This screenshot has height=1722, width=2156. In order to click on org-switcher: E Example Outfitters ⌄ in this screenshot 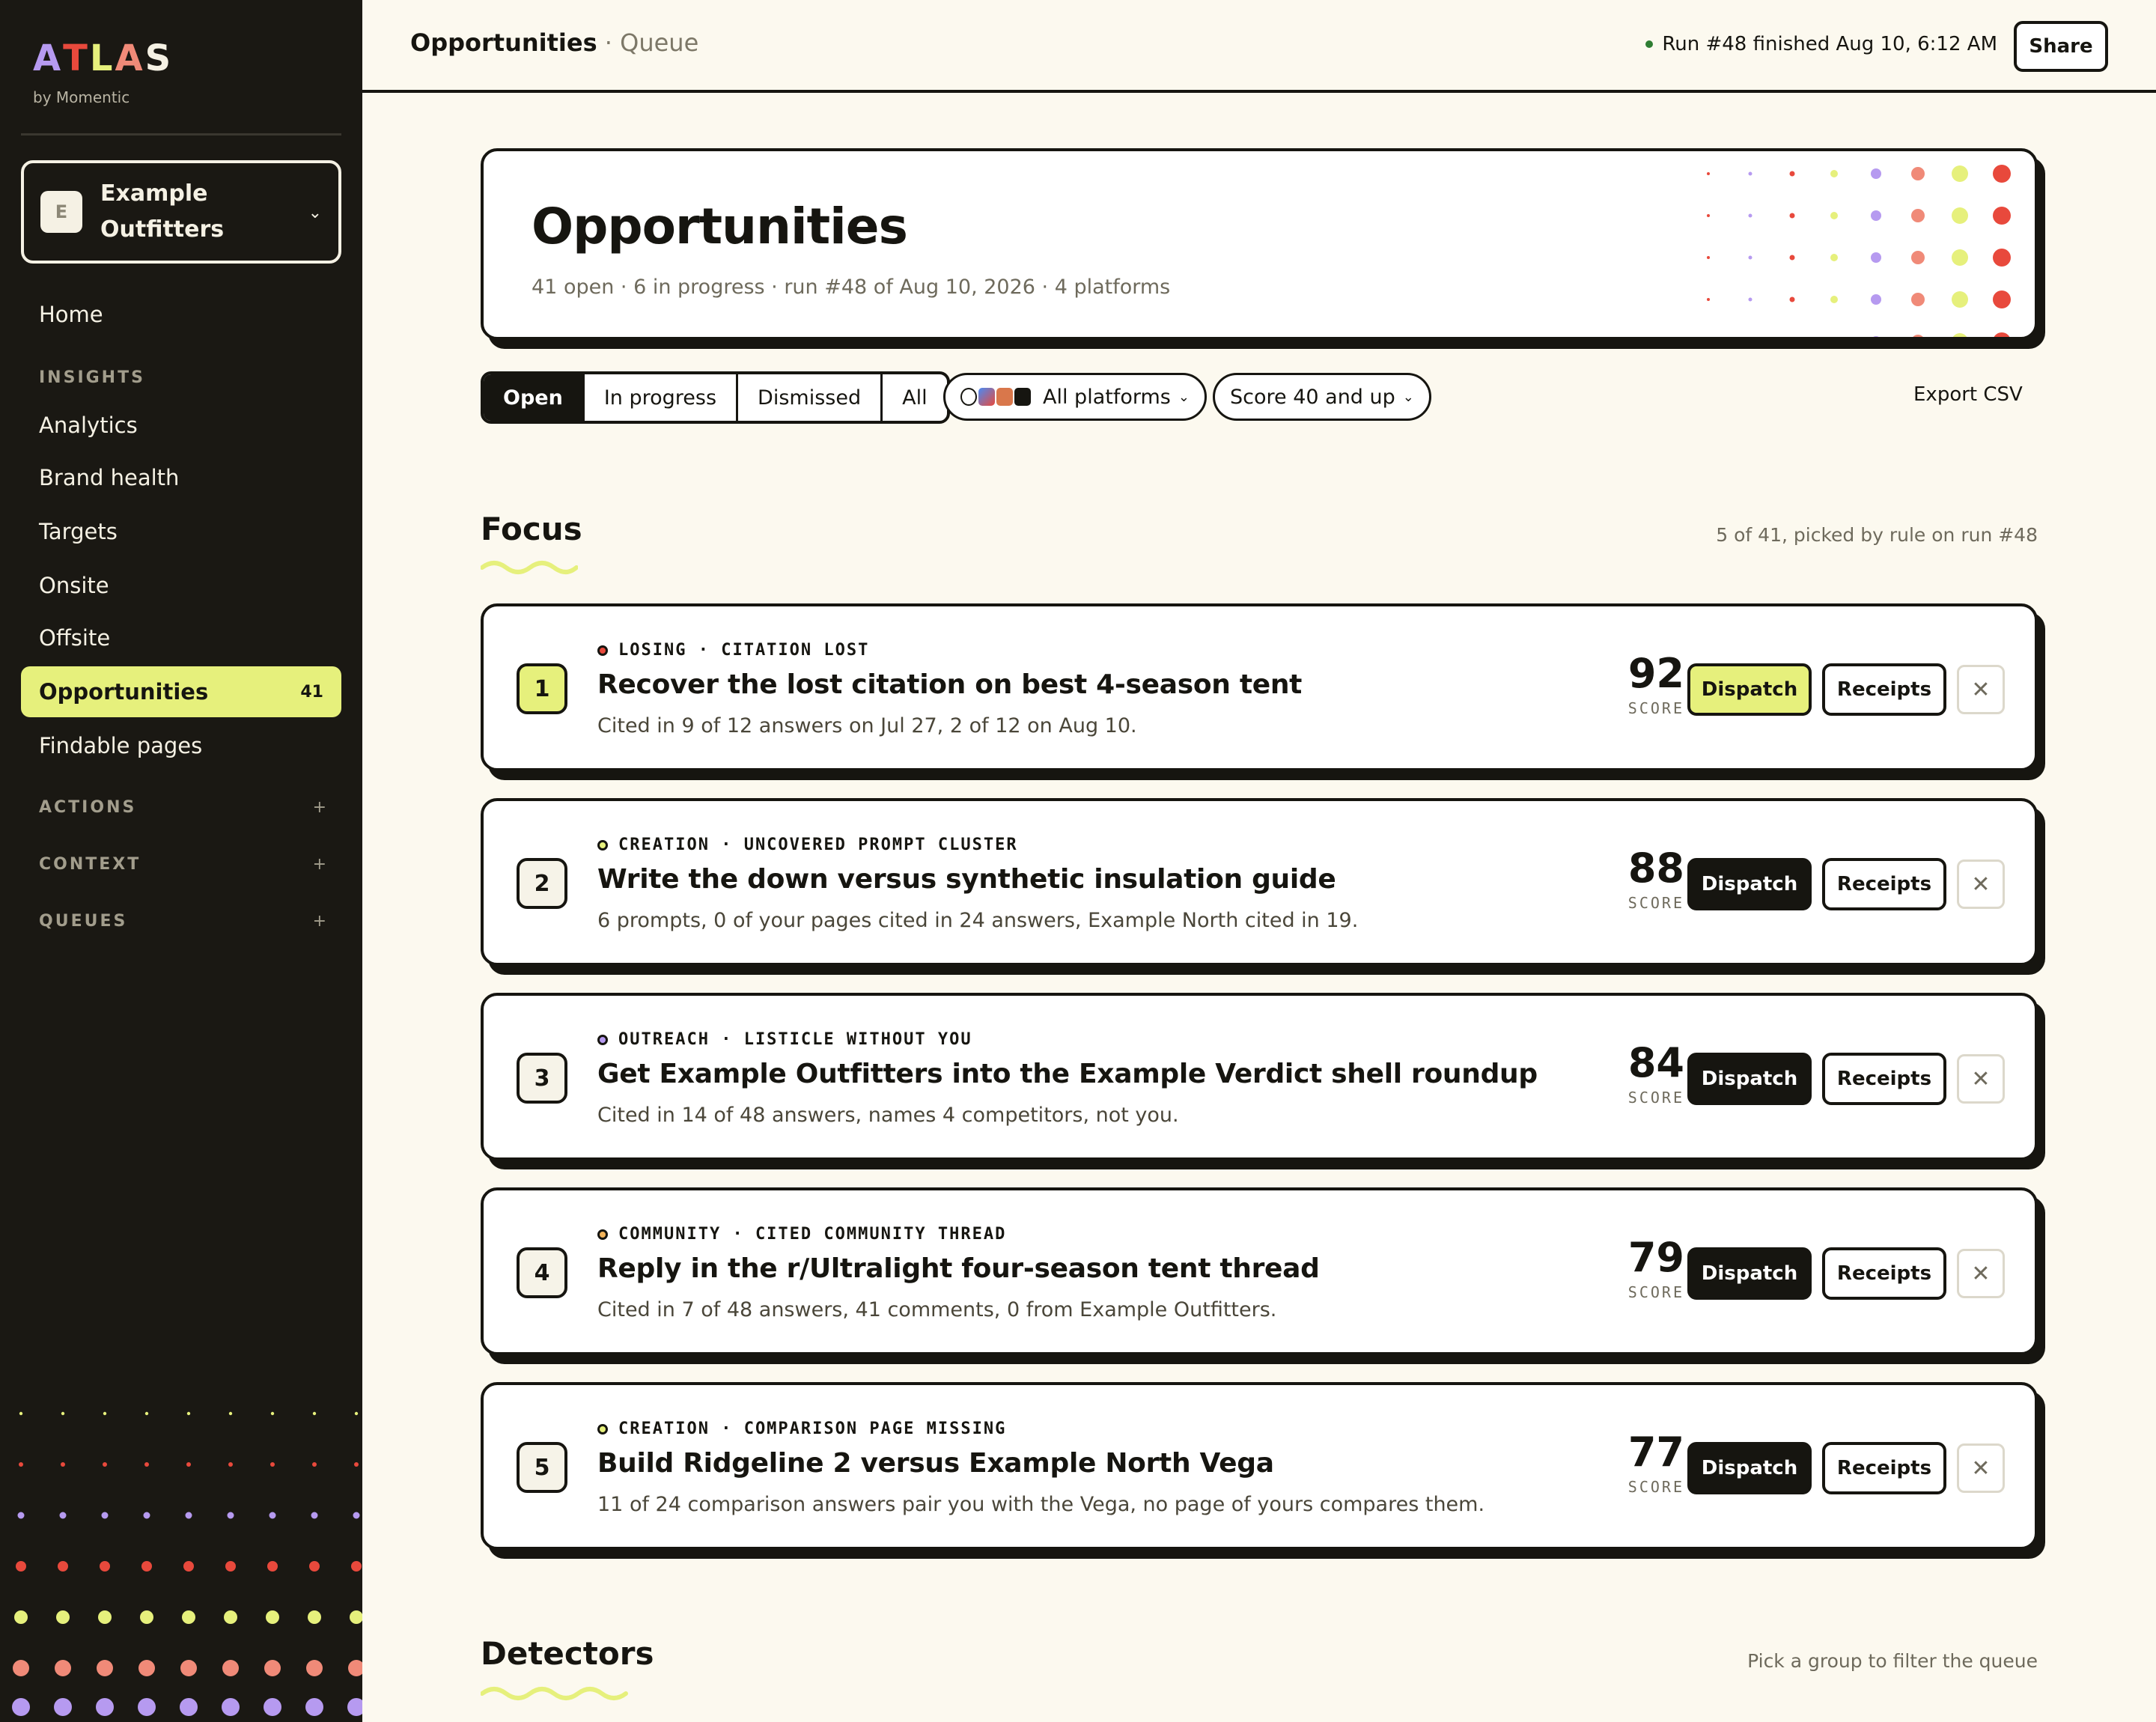, I will do `click(181, 212)`.